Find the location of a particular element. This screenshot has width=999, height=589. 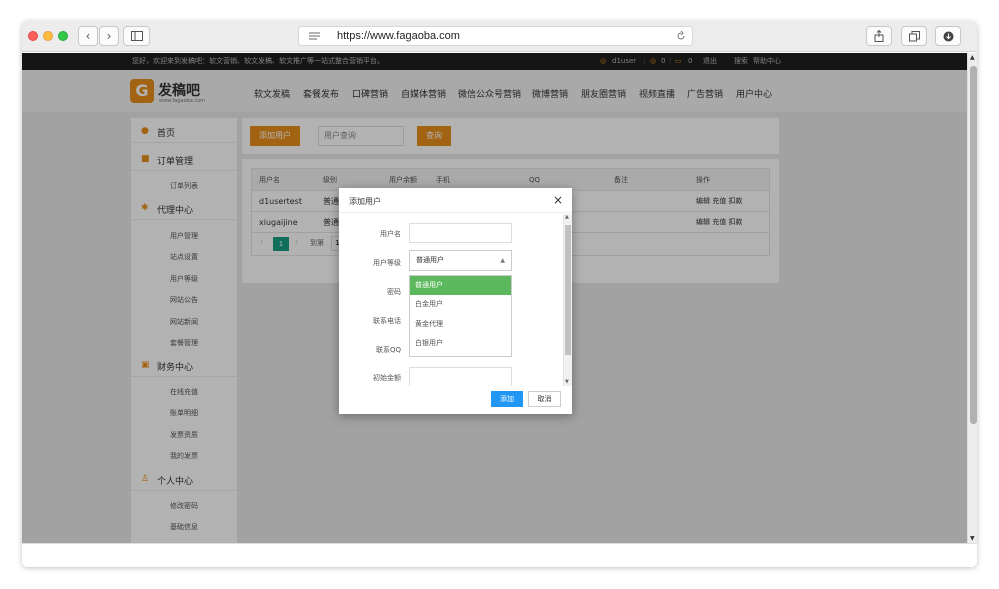

page-scroll-thumb is located at coordinates (973, 245).